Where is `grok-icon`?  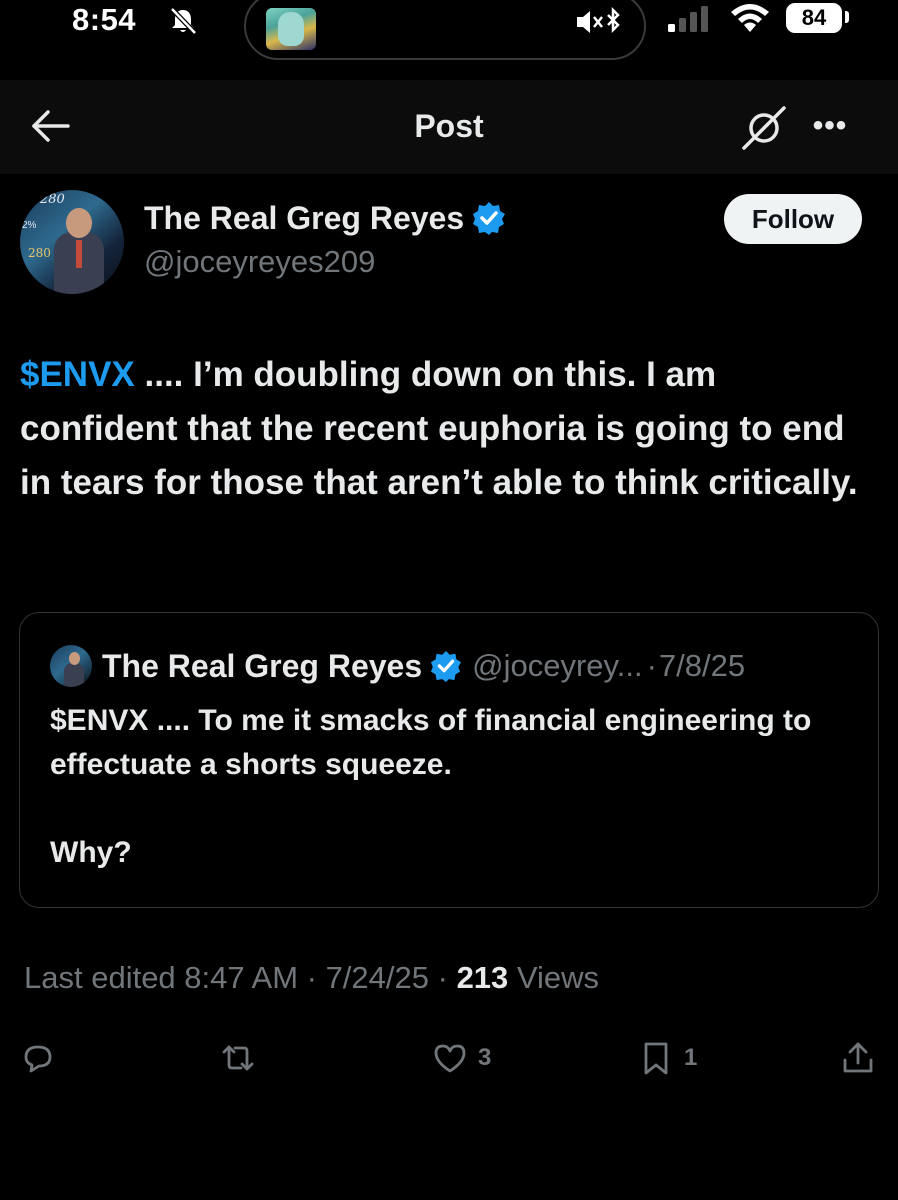
grok-icon is located at coordinates (764, 128).